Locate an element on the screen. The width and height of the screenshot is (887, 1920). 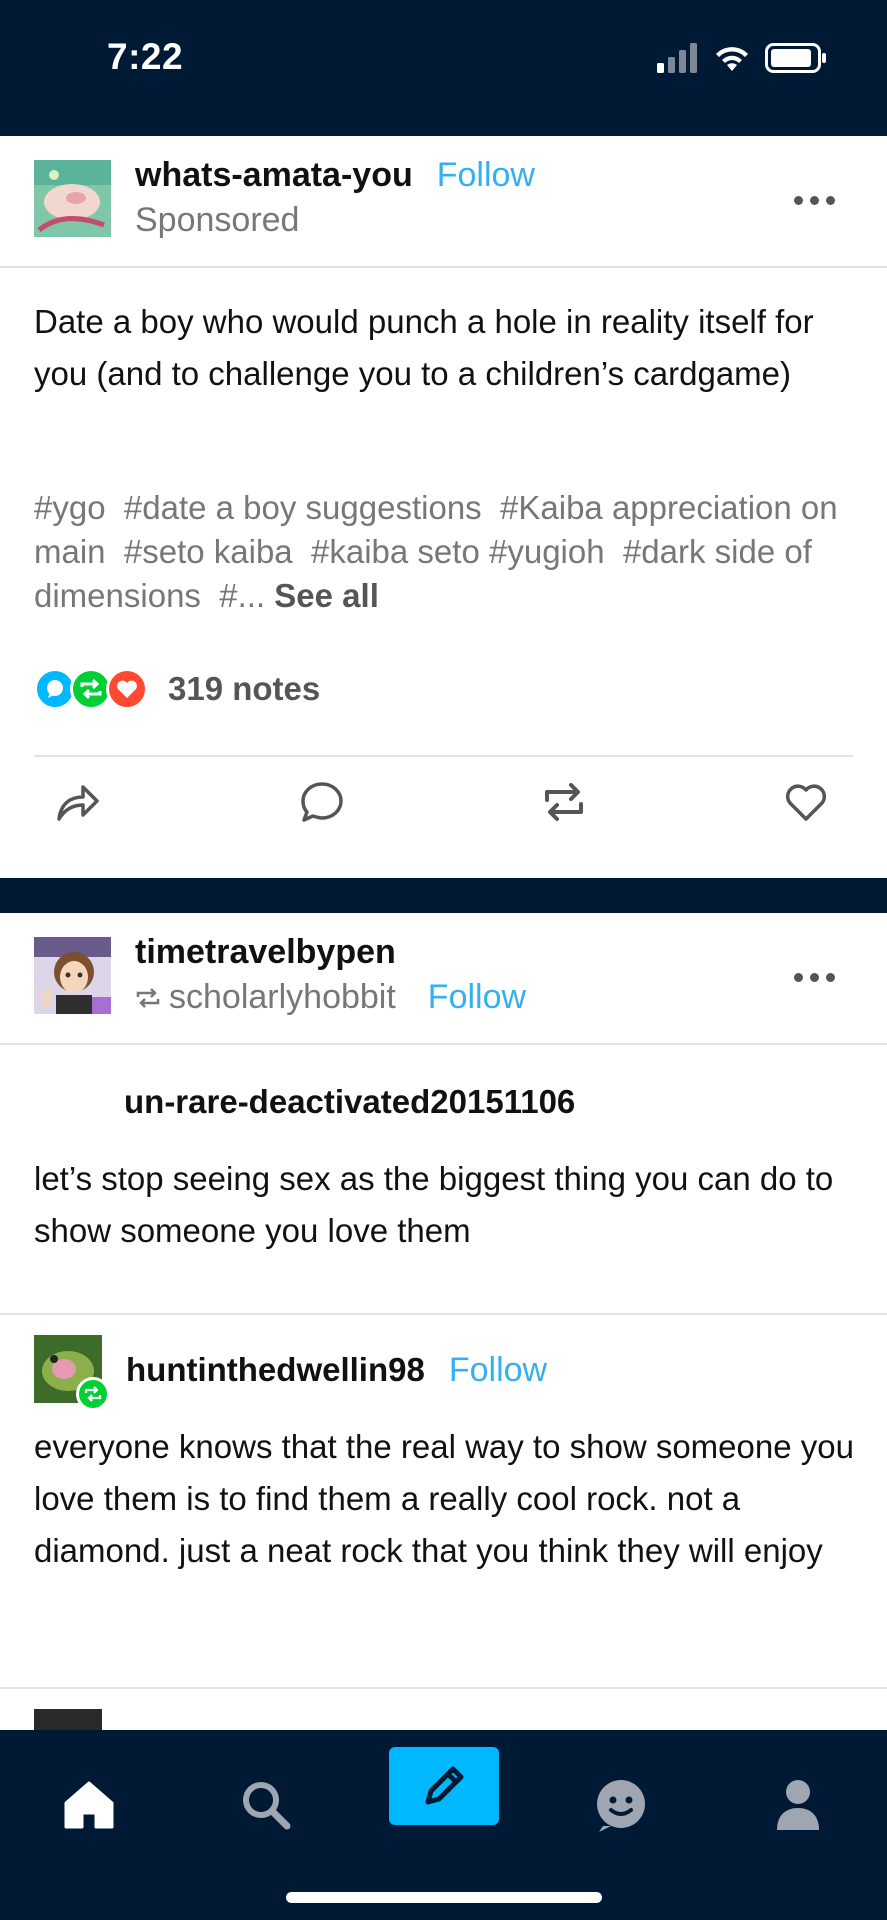
tag: #yugioh is located at coordinates (547, 551).